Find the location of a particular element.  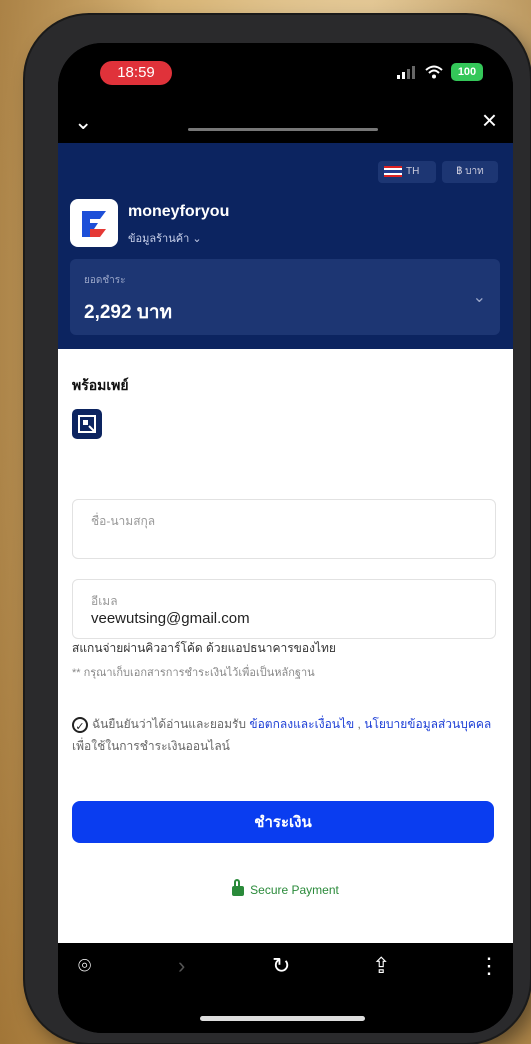

secure-payment: Secure Payment is located at coordinates (285, 887).